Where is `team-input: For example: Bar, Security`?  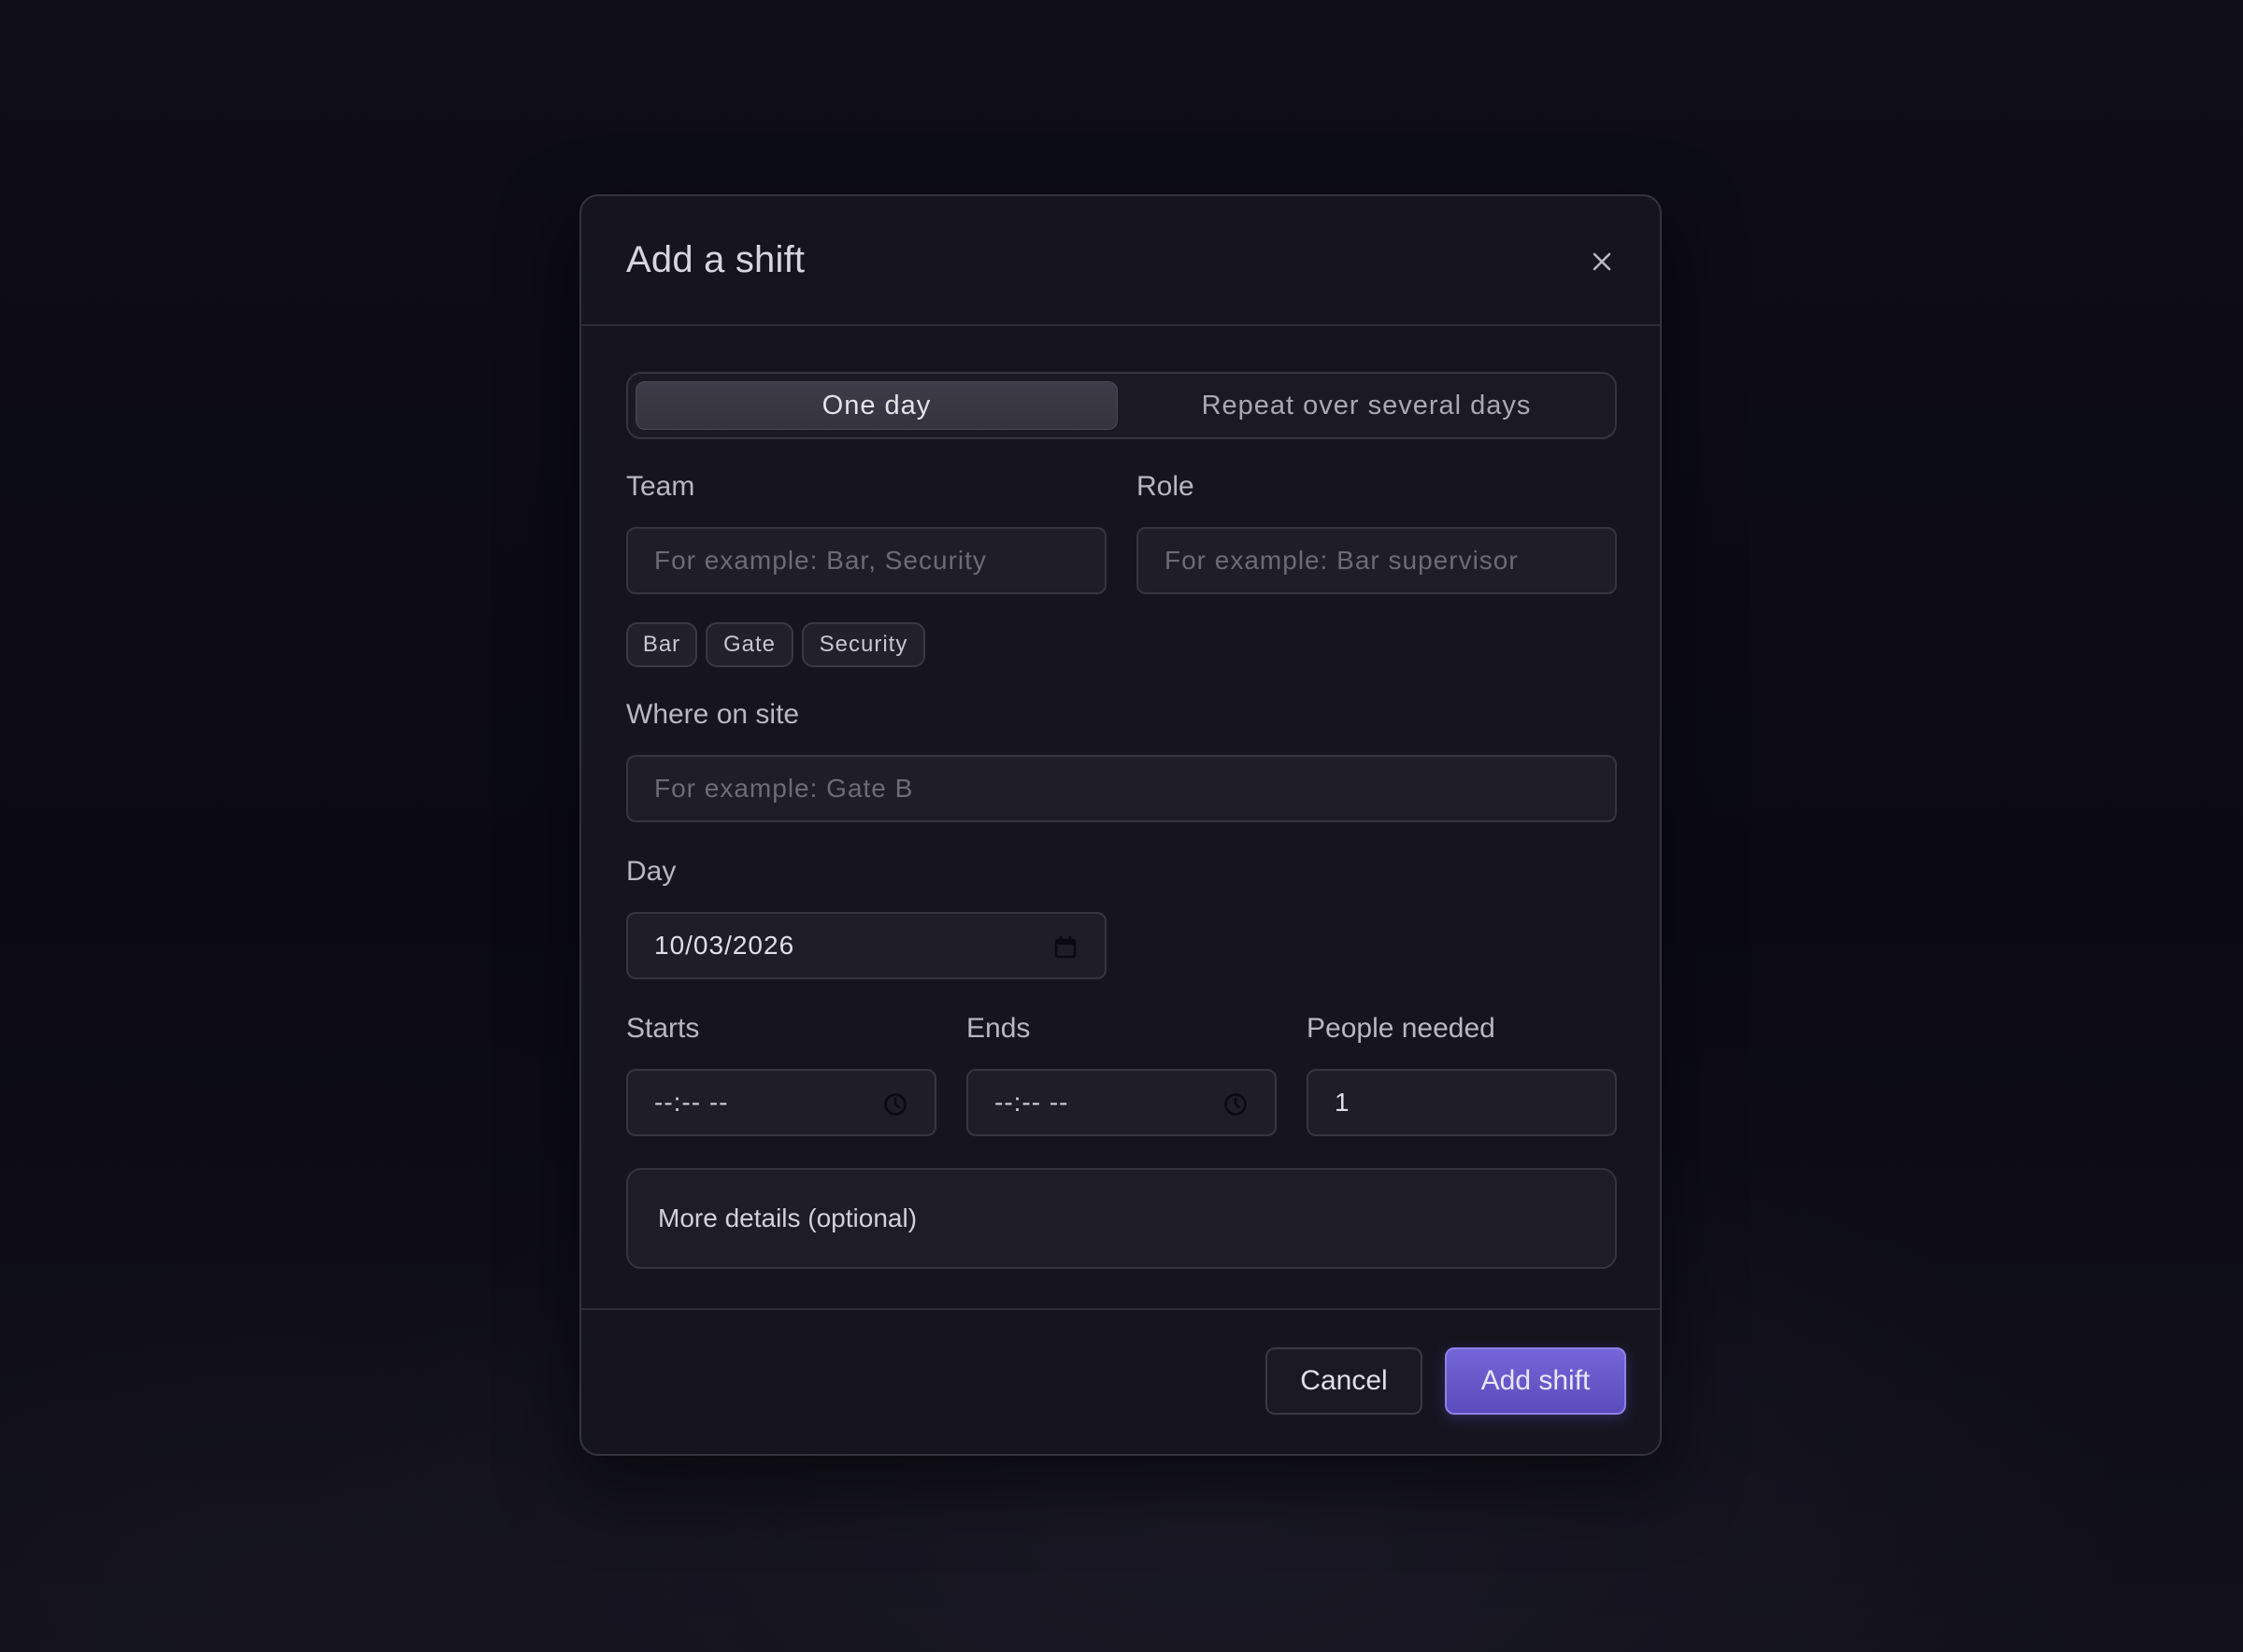 team-input: For example: Bar, Security is located at coordinates (866, 560).